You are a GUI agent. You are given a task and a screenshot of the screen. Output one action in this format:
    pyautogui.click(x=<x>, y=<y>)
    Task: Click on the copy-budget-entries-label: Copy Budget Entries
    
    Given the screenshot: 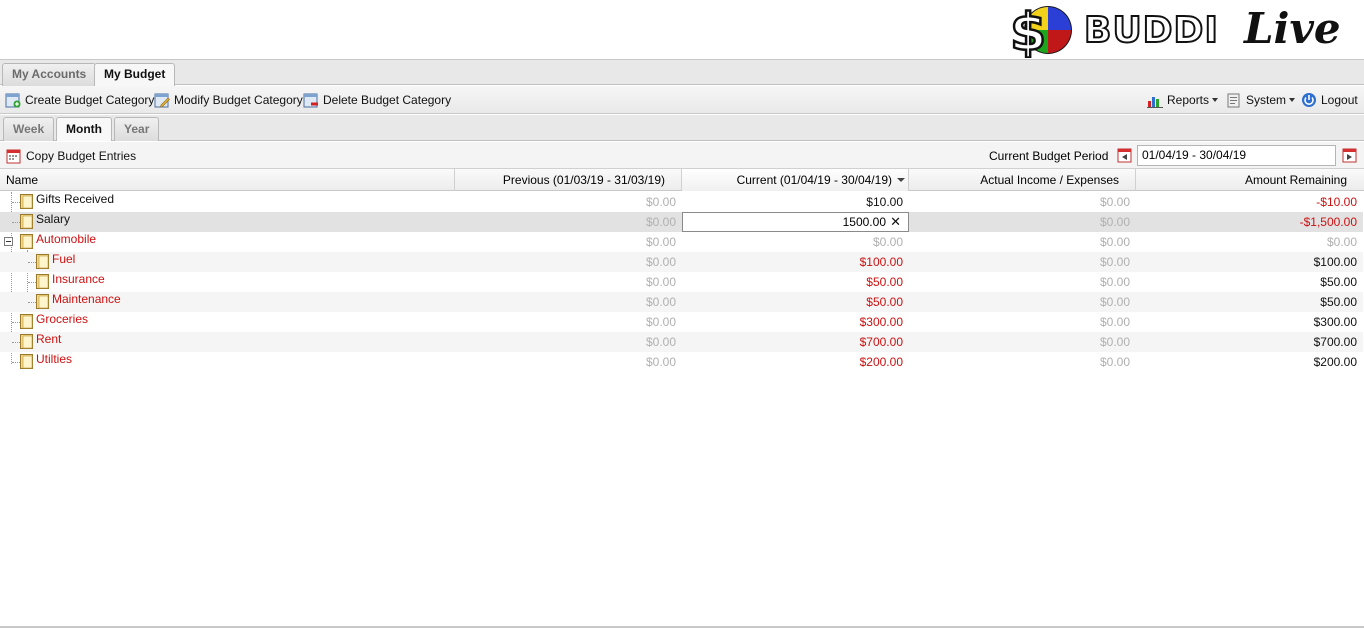 What is the action you would take?
    pyautogui.click(x=81, y=156)
    